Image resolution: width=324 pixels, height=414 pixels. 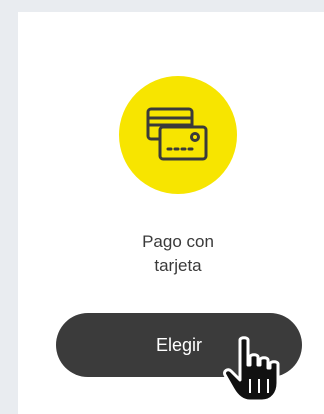 I want to click on payment-option-title-line1: Pago con, so click(x=178, y=241).